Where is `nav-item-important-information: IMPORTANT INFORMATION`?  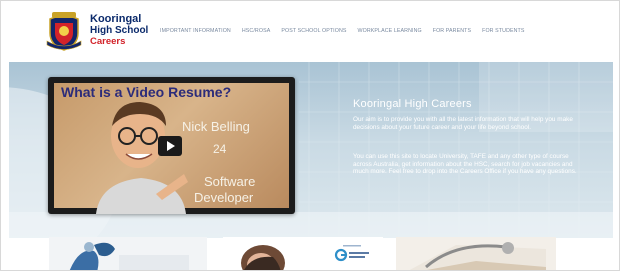 nav-item-important-information: IMPORTANT INFORMATION is located at coordinates (195, 31).